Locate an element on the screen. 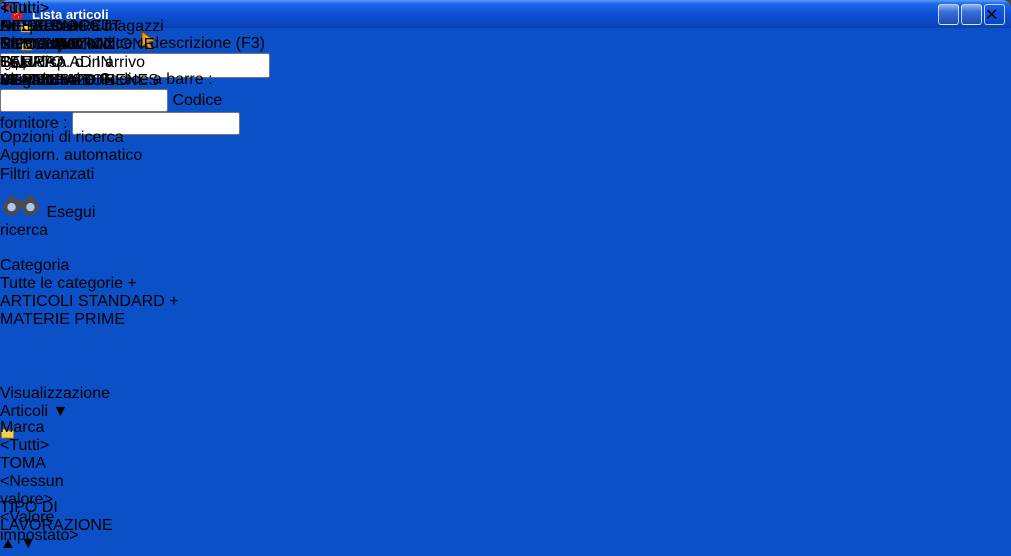 This screenshot has width=1011, height=556. list-item: TEMPRA AD IN is located at coordinates (498, 63).